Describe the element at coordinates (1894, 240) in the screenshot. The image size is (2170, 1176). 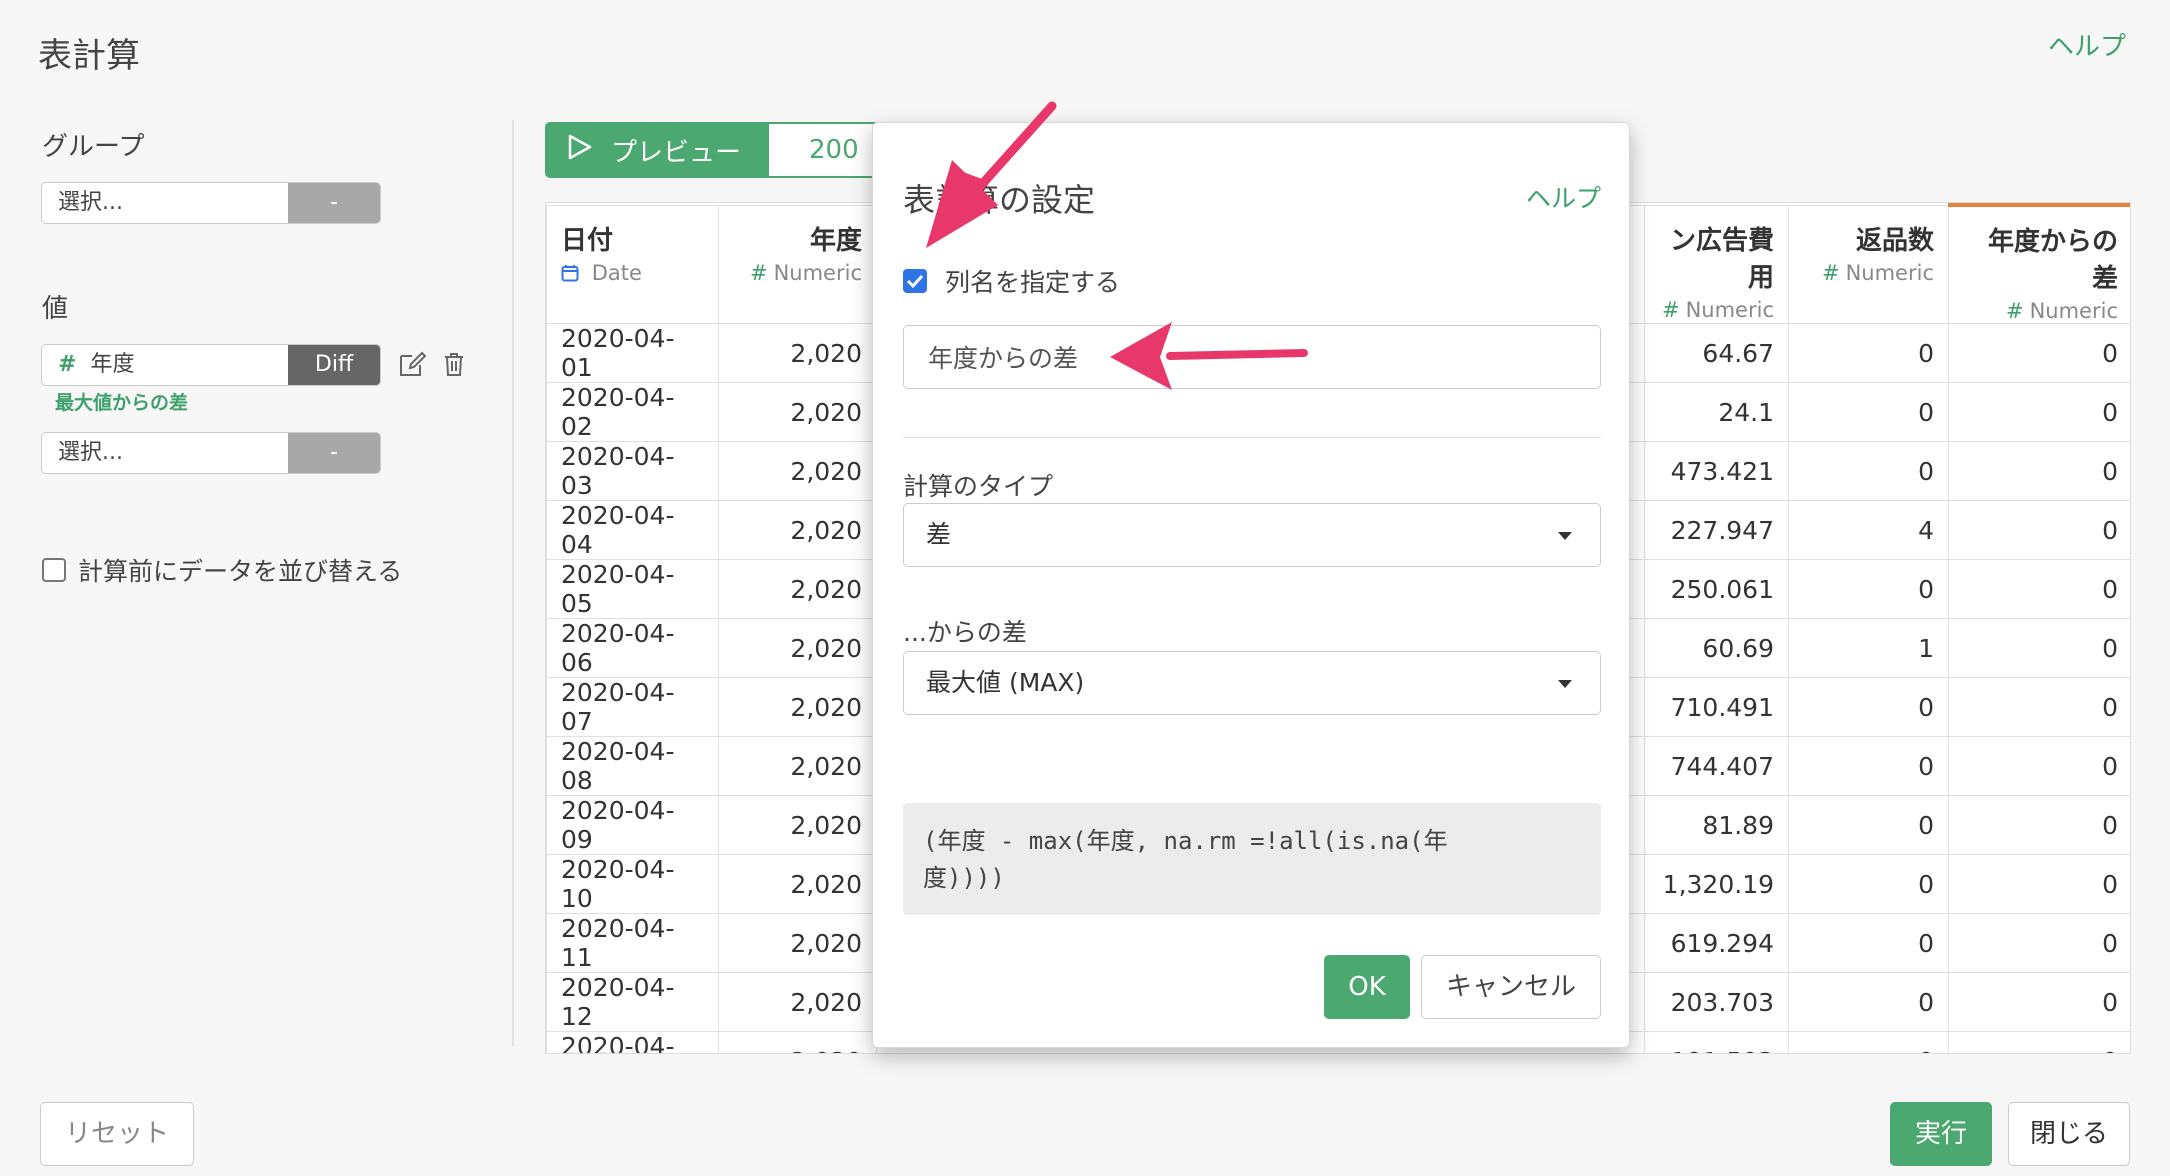
I see `column-name: 返品数` at that location.